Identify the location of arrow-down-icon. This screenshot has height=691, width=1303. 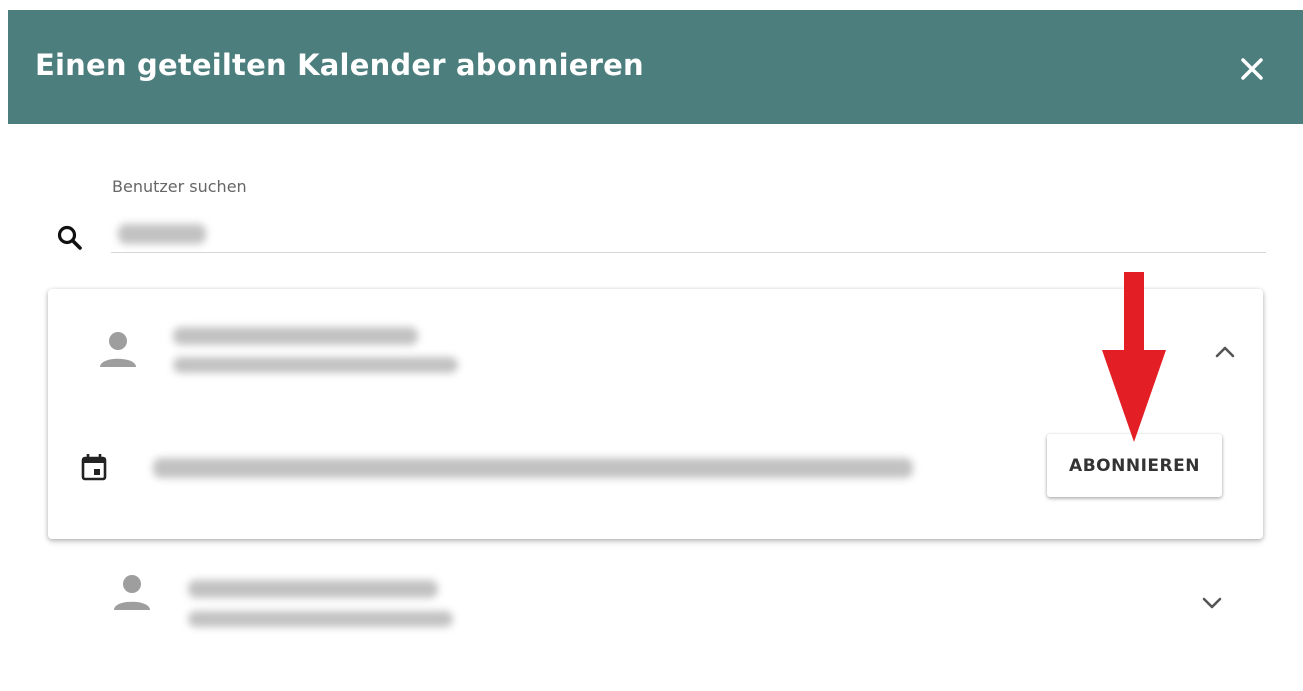
(1134, 357).